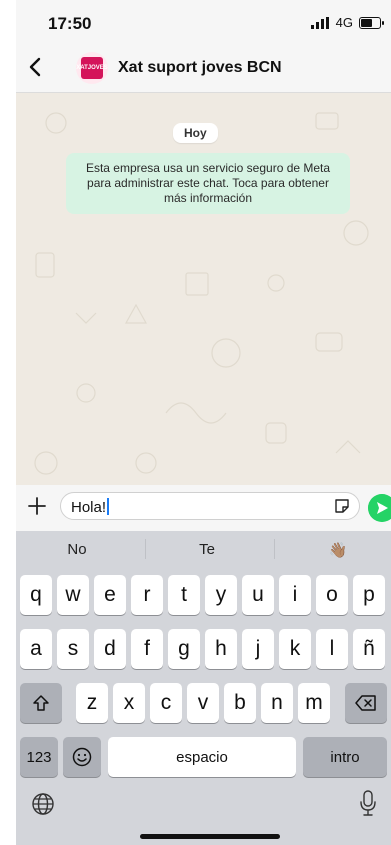 The width and height of the screenshot is (391, 845). Describe the element at coordinates (332, 649) in the screenshot. I see `key-l: l` at that location.